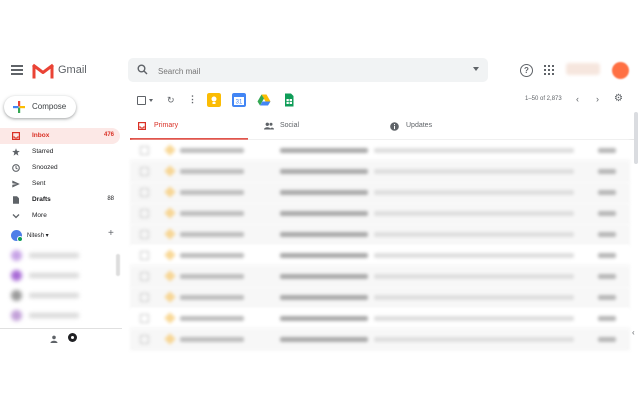 This screenshot has width=640, height=400. I want to click on compose-button: Compose, so click(40, 107).